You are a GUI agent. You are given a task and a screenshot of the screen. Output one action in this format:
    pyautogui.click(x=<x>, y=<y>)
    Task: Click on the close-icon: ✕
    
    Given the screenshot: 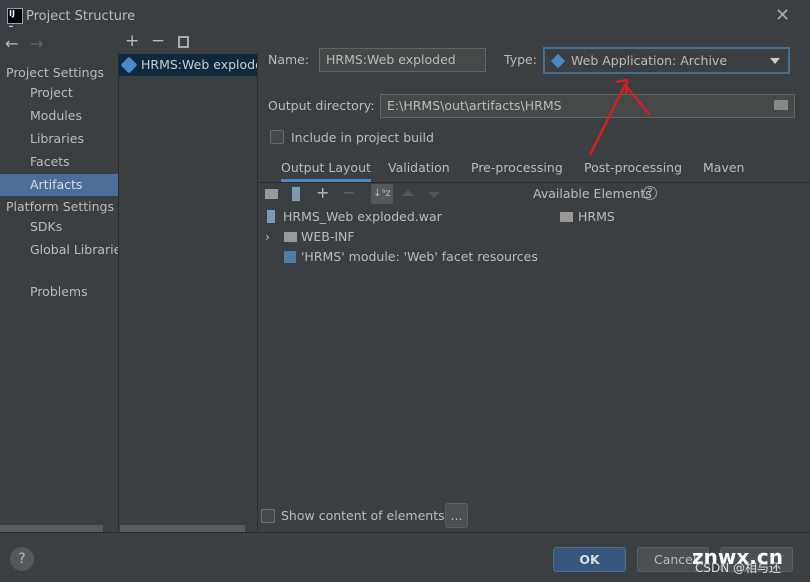 What is the action you would take?
    pyautogui.click(x=782, y=15)
    